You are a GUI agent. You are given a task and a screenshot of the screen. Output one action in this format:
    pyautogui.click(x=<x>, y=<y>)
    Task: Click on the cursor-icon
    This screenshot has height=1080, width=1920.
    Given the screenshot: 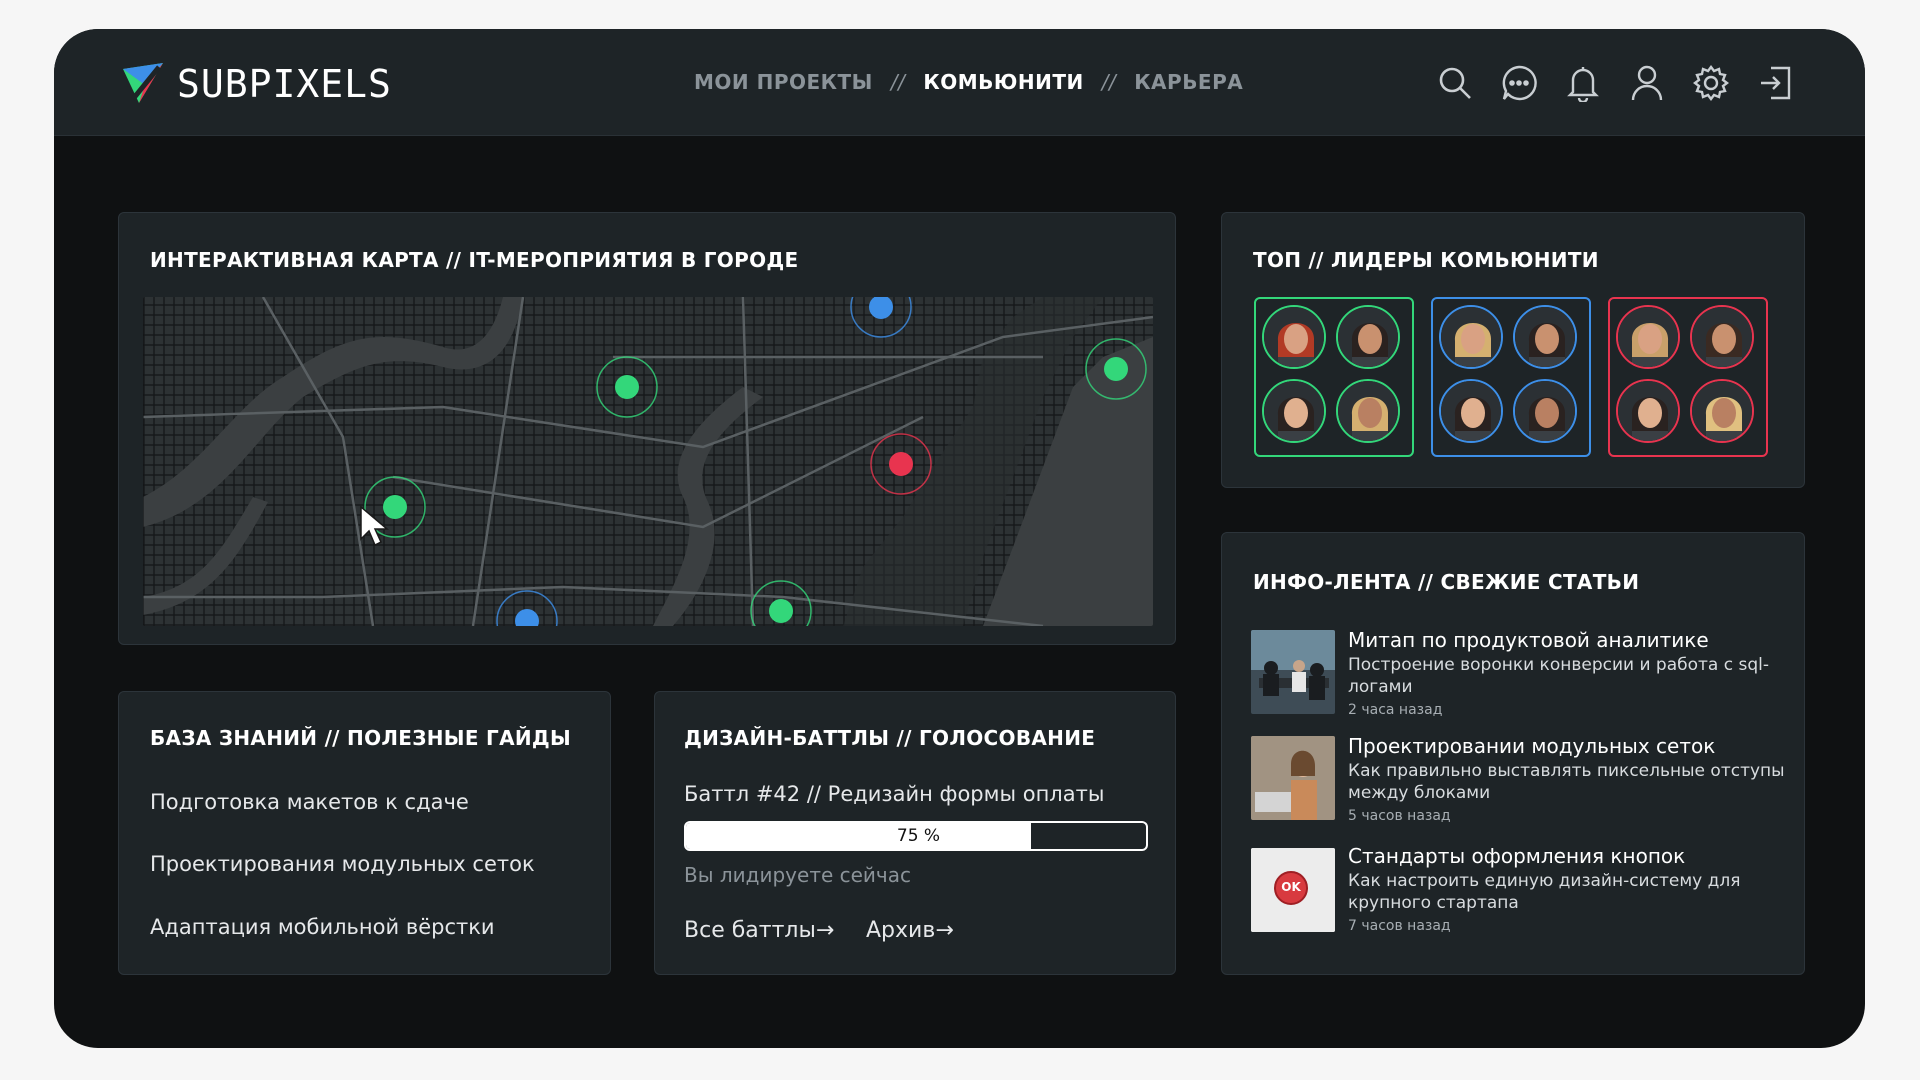 What is the action you would take?
    pyautogui.click(x=375, y=526)
    